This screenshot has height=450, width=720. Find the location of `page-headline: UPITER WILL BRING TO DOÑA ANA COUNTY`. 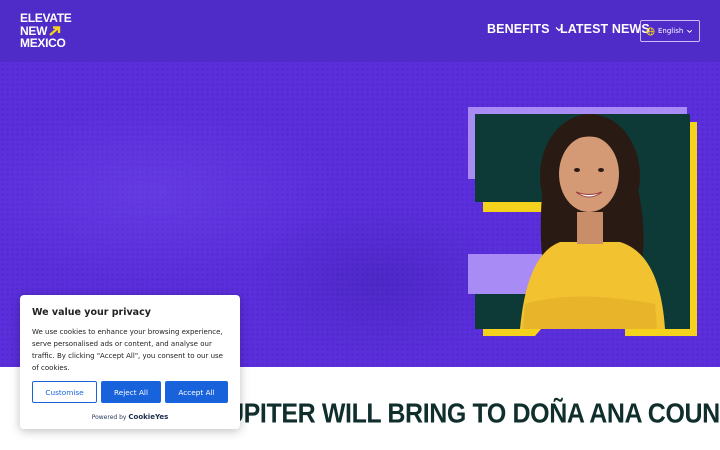

page-headline: UPITER WILL BRING TO DOÑA ANA COUNTY is located at coordinates (473, 414).